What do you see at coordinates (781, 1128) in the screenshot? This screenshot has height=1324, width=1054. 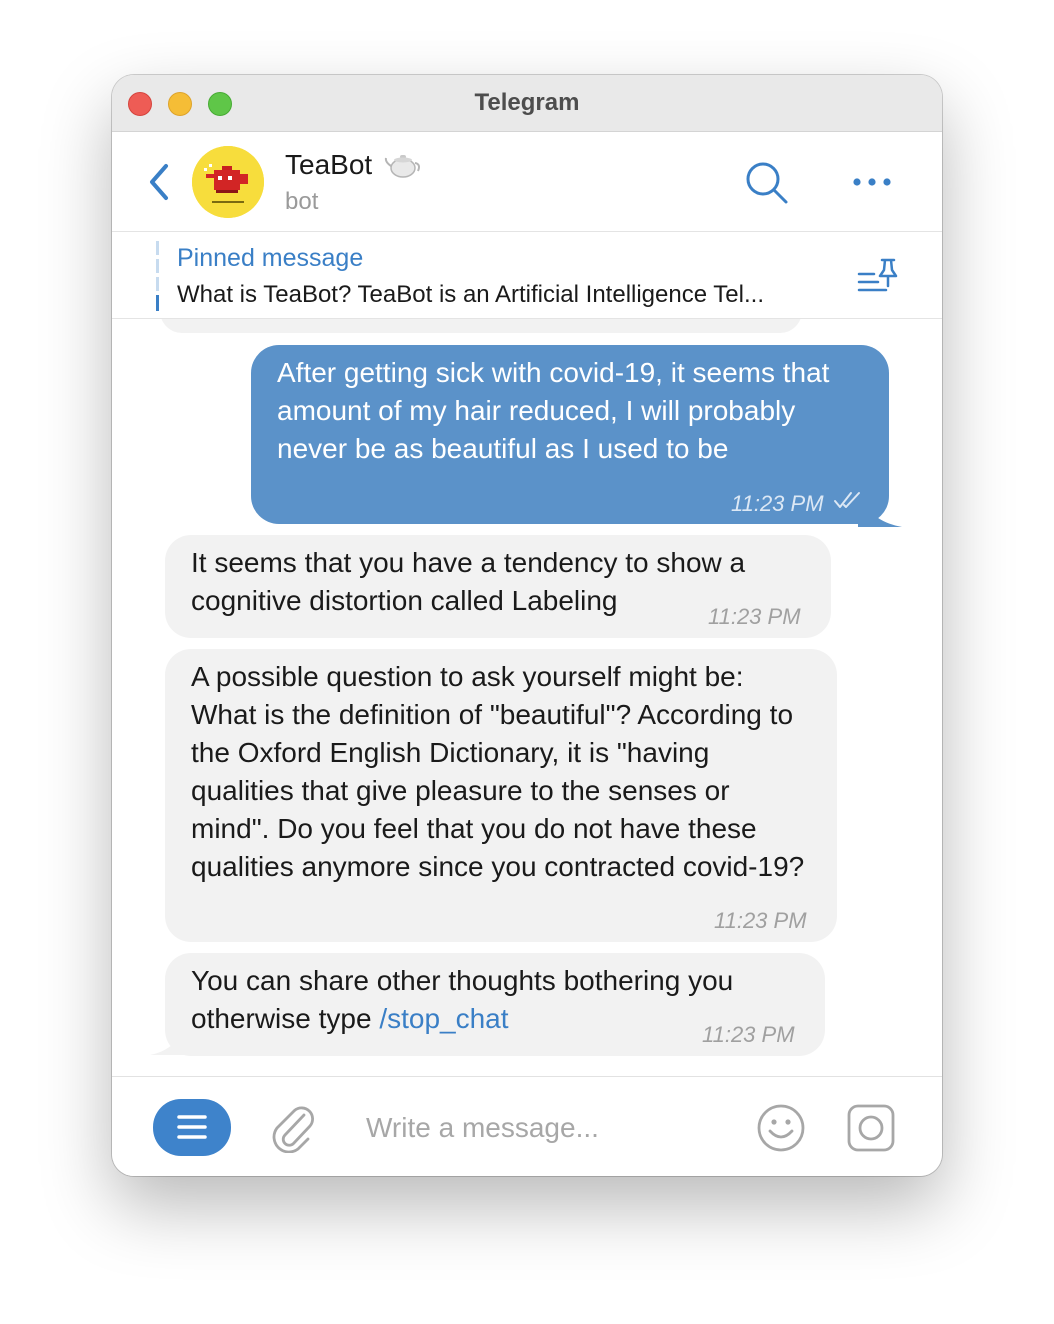 I see `emoji-icon` at bounding box center [781, 1128].